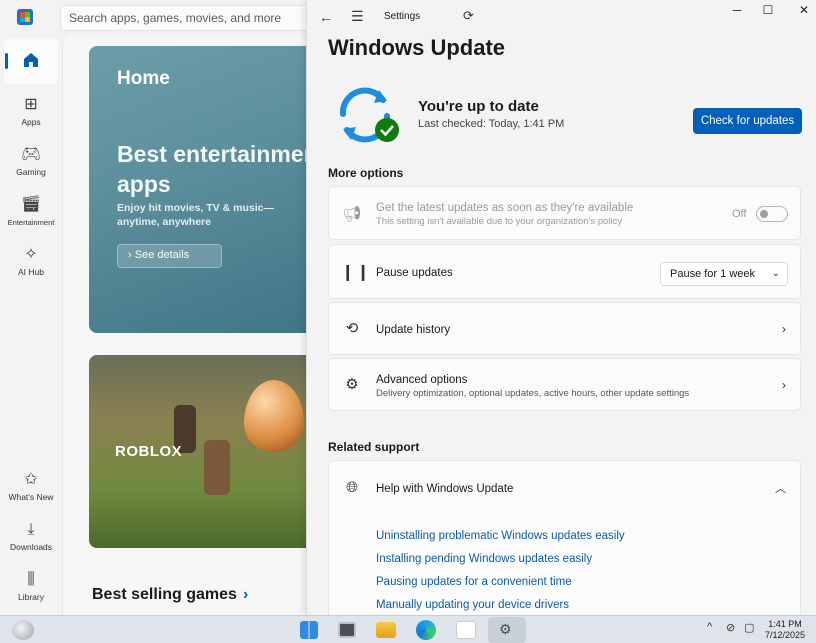 Image resolution: width=816 pixels, height=643 pixels. Describe the element at coordinates (31, 254) in the screenshot. I see `ai-hub-icon: ✧` at that location.